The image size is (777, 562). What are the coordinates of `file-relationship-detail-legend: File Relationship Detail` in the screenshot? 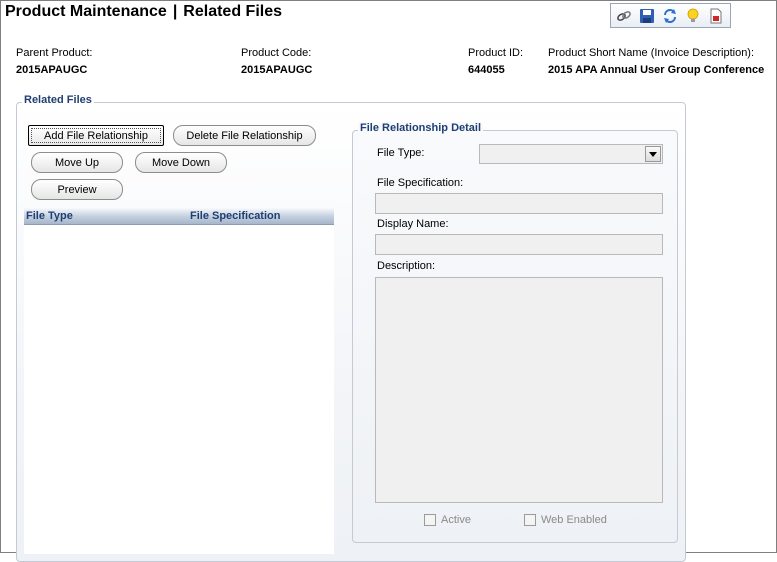 It's located at (421, 128).